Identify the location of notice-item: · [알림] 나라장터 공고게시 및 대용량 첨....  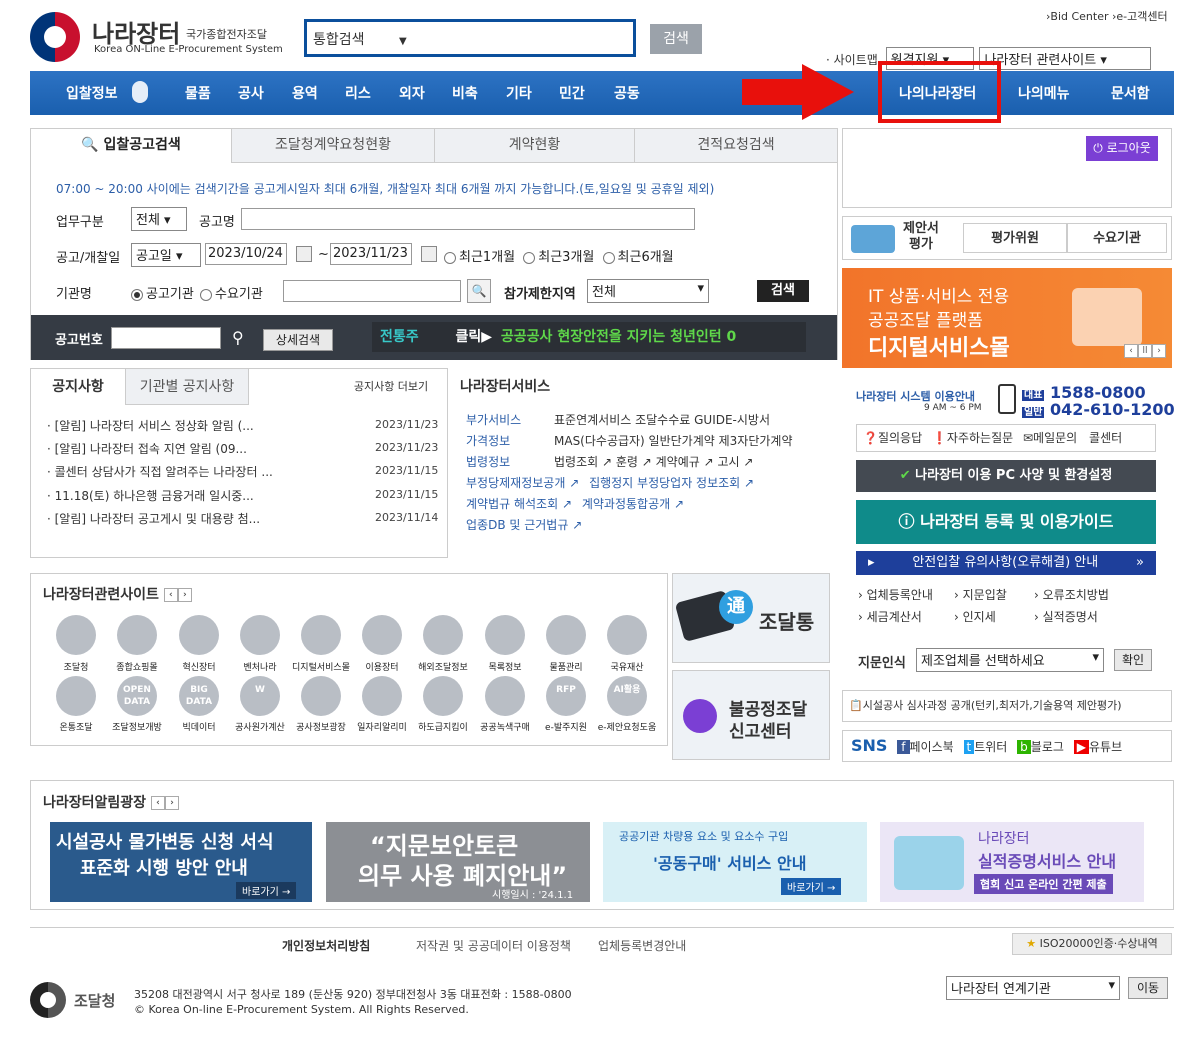
(153, 518).